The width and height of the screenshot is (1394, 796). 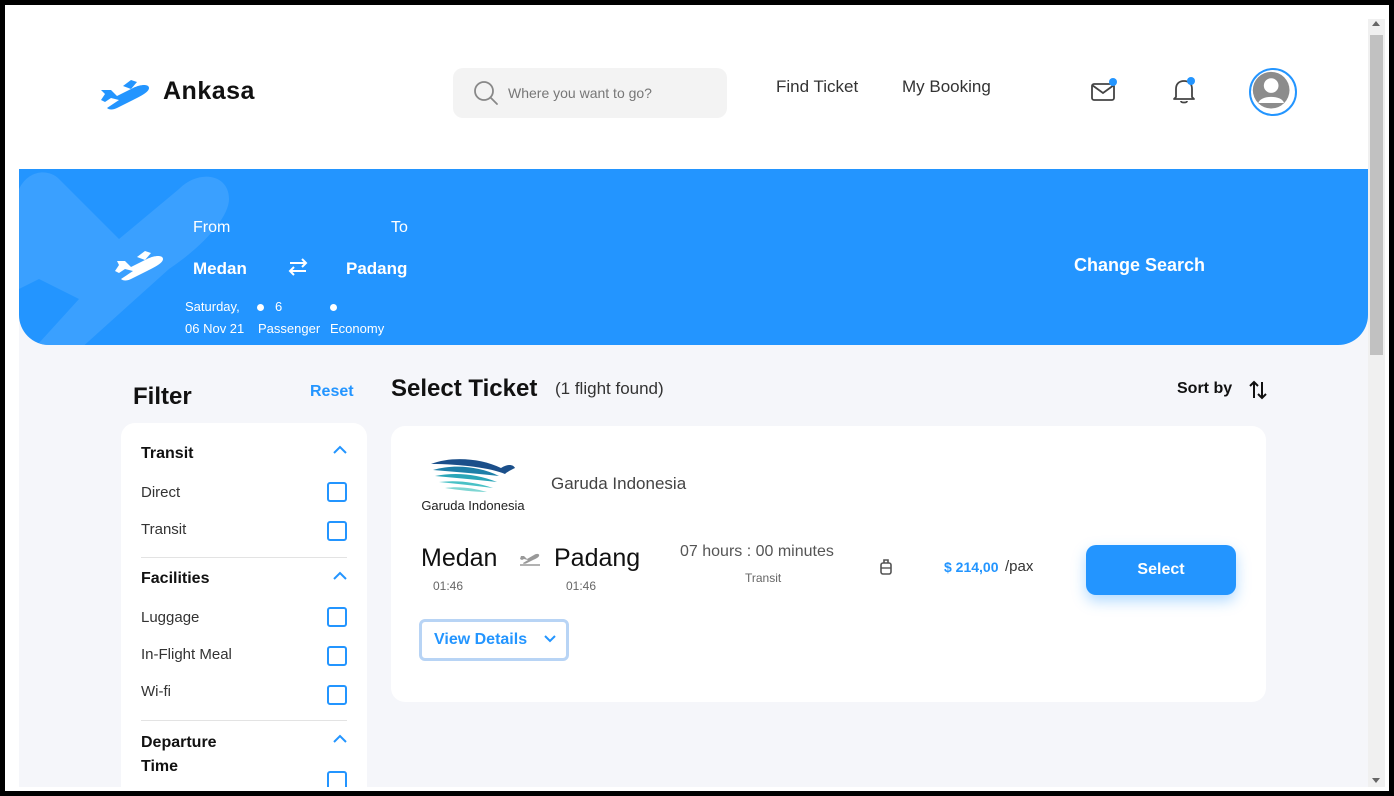 What do you see at coordinates (817, 87) in the screenshot?
I see `nav-find-ticket: Find Ticket` at bounding box center [817, 87].